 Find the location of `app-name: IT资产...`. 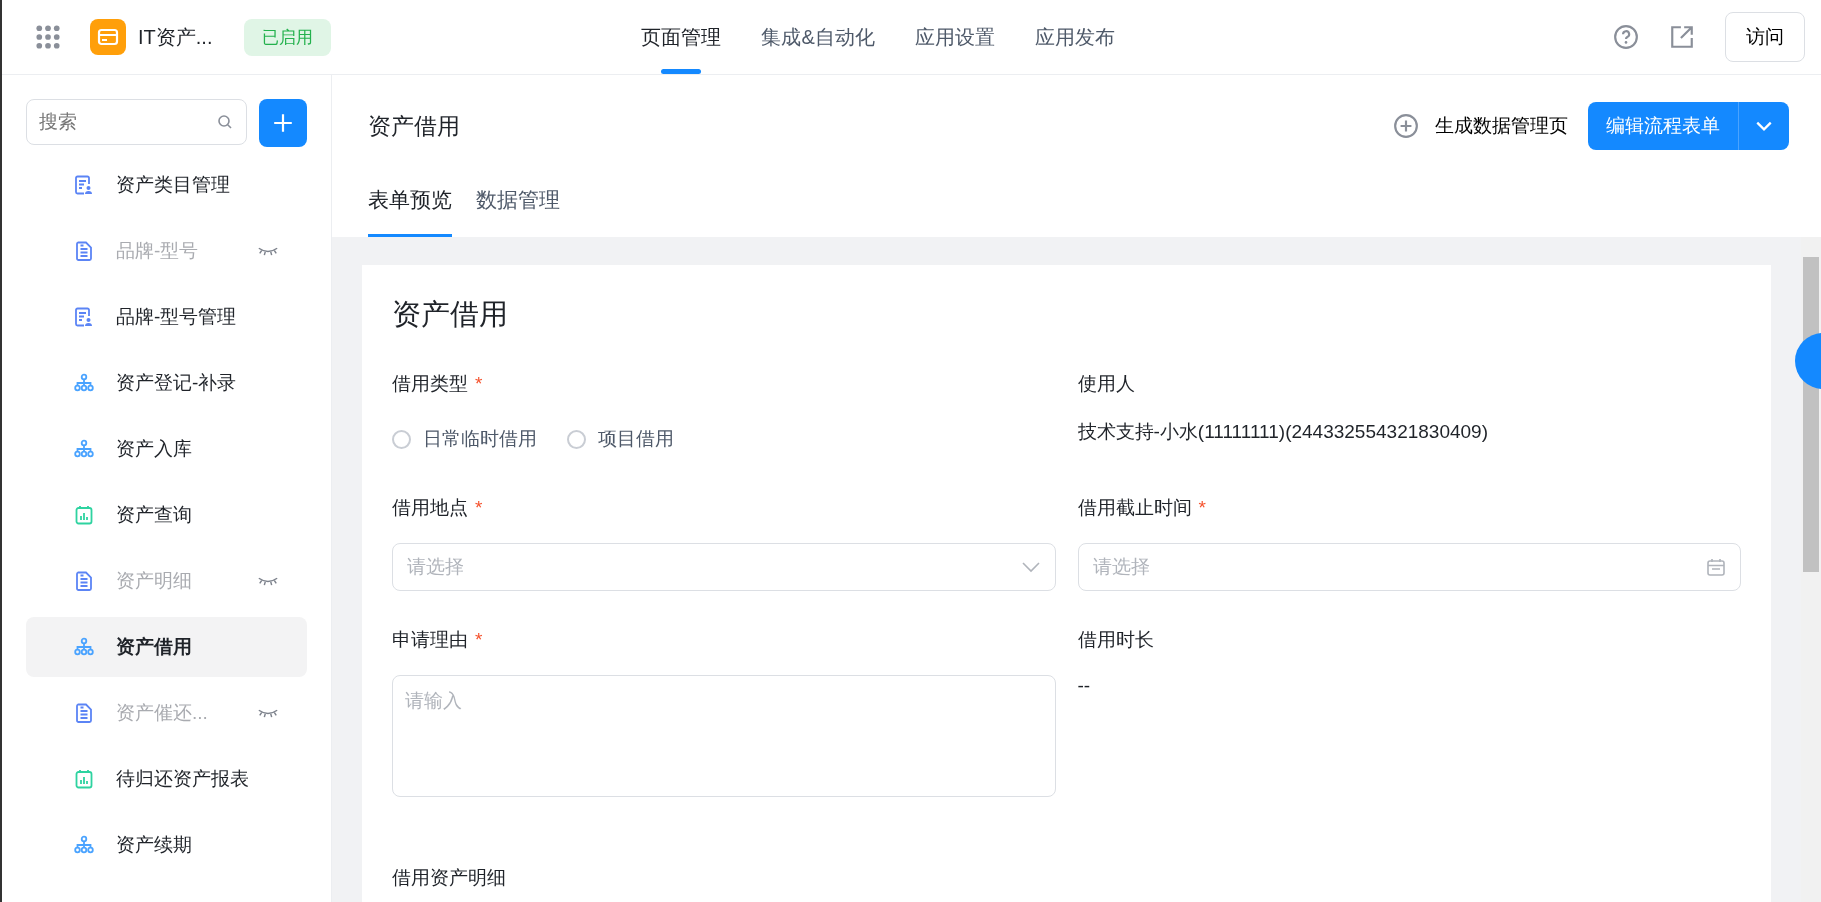

app-name: IT资产... is located at coordinates (175, 37).